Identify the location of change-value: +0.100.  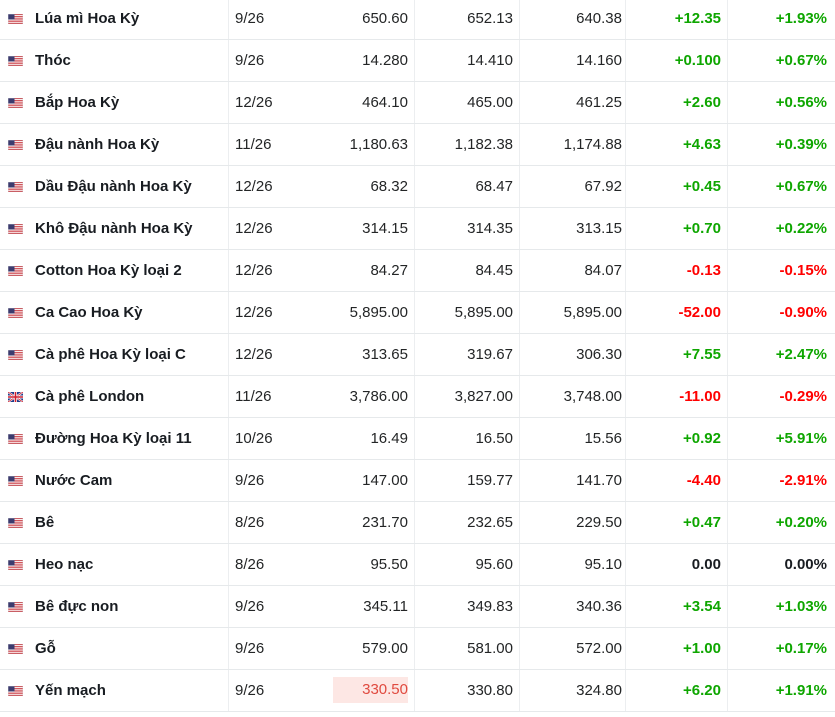
(697, 60).